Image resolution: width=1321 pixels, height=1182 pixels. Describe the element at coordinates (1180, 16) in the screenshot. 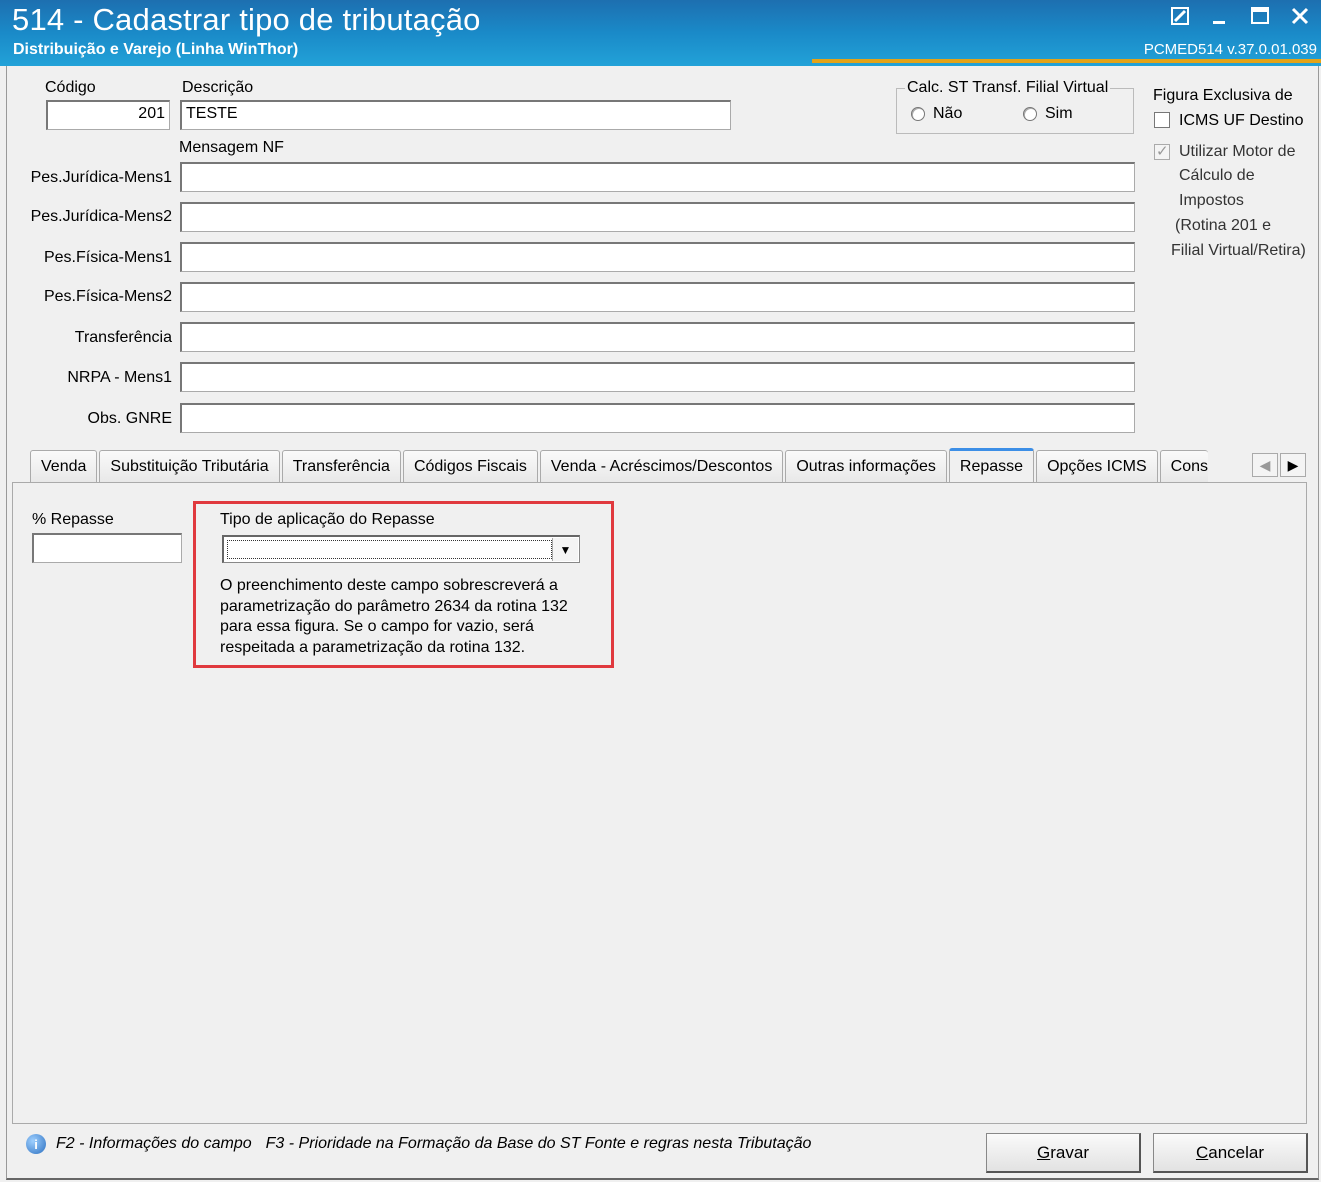

I see `restore-icon` at that location.